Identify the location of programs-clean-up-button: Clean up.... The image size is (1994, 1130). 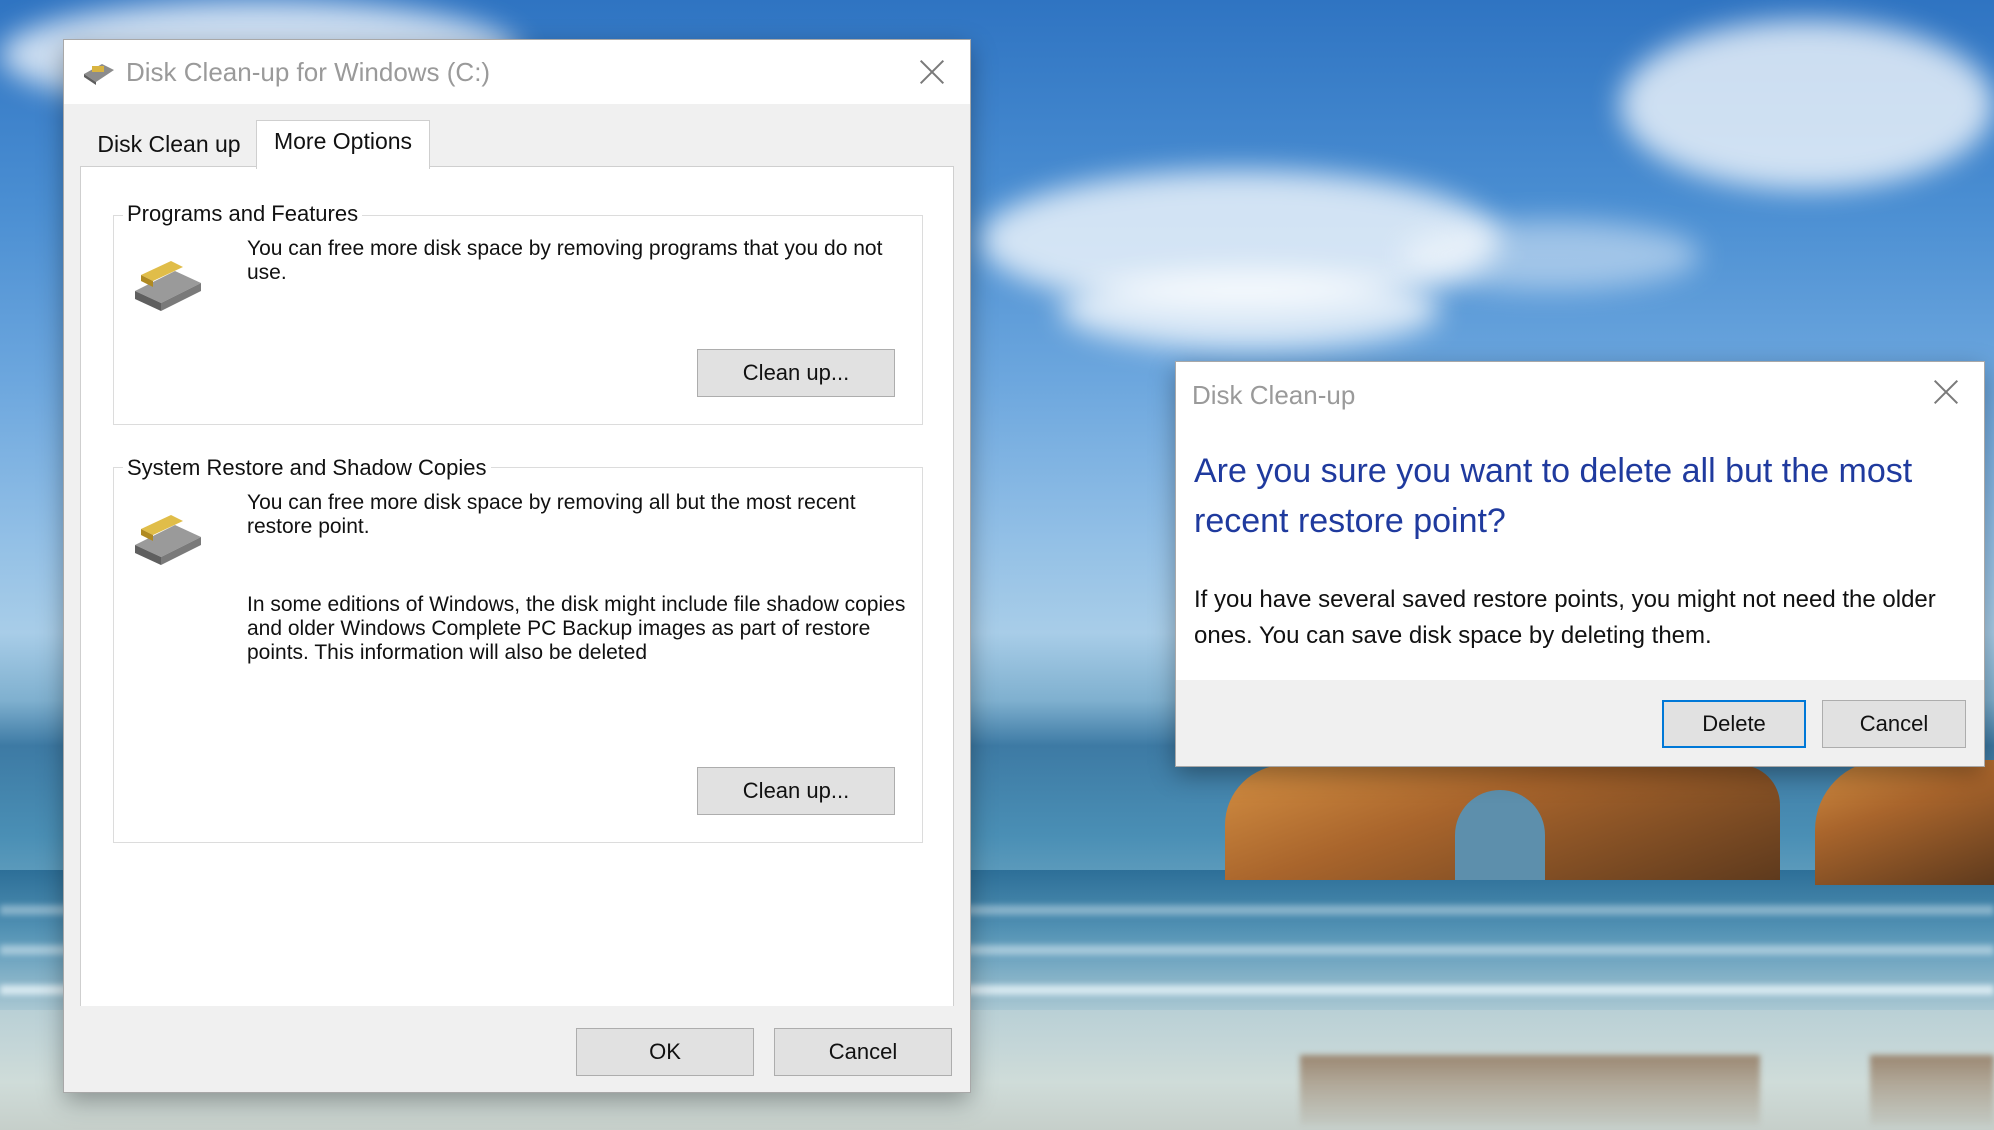
(796, 373).